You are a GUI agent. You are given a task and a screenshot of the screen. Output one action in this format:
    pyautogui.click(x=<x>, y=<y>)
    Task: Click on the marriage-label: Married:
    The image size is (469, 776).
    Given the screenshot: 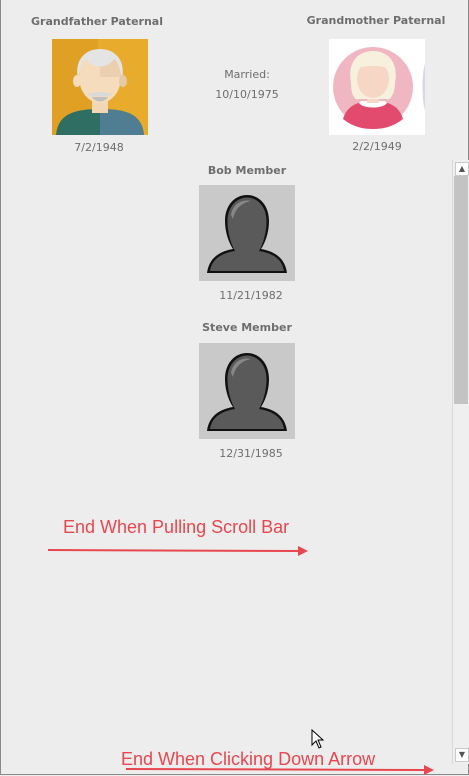 What is the action you would take?
    pyautogui.click(x=247, y=74)
    